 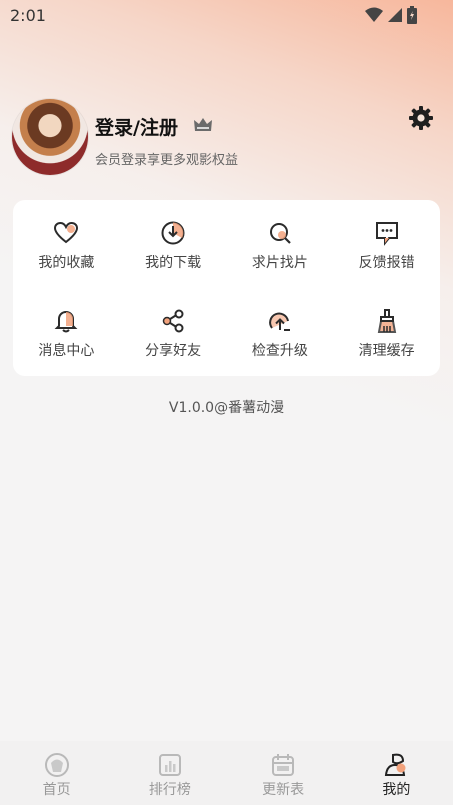 What do you see at coordinates (226, 15) in the screenshot?
I see `status-bar: 2:01` at bounding box center [226, 15].